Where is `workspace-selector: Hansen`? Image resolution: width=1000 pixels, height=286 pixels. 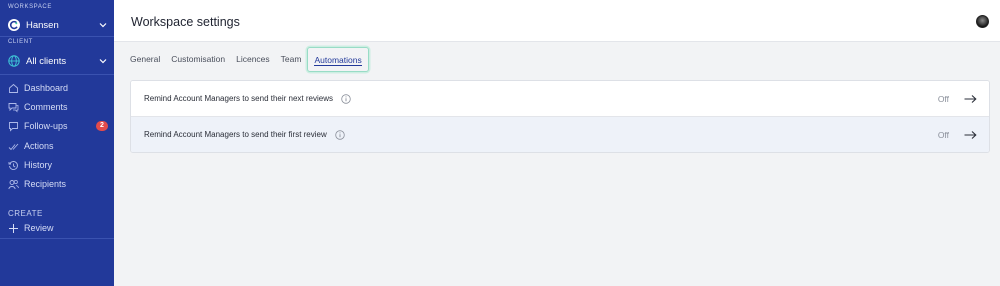 workspace-selector: Hansen is located at coordinates (57, 25).